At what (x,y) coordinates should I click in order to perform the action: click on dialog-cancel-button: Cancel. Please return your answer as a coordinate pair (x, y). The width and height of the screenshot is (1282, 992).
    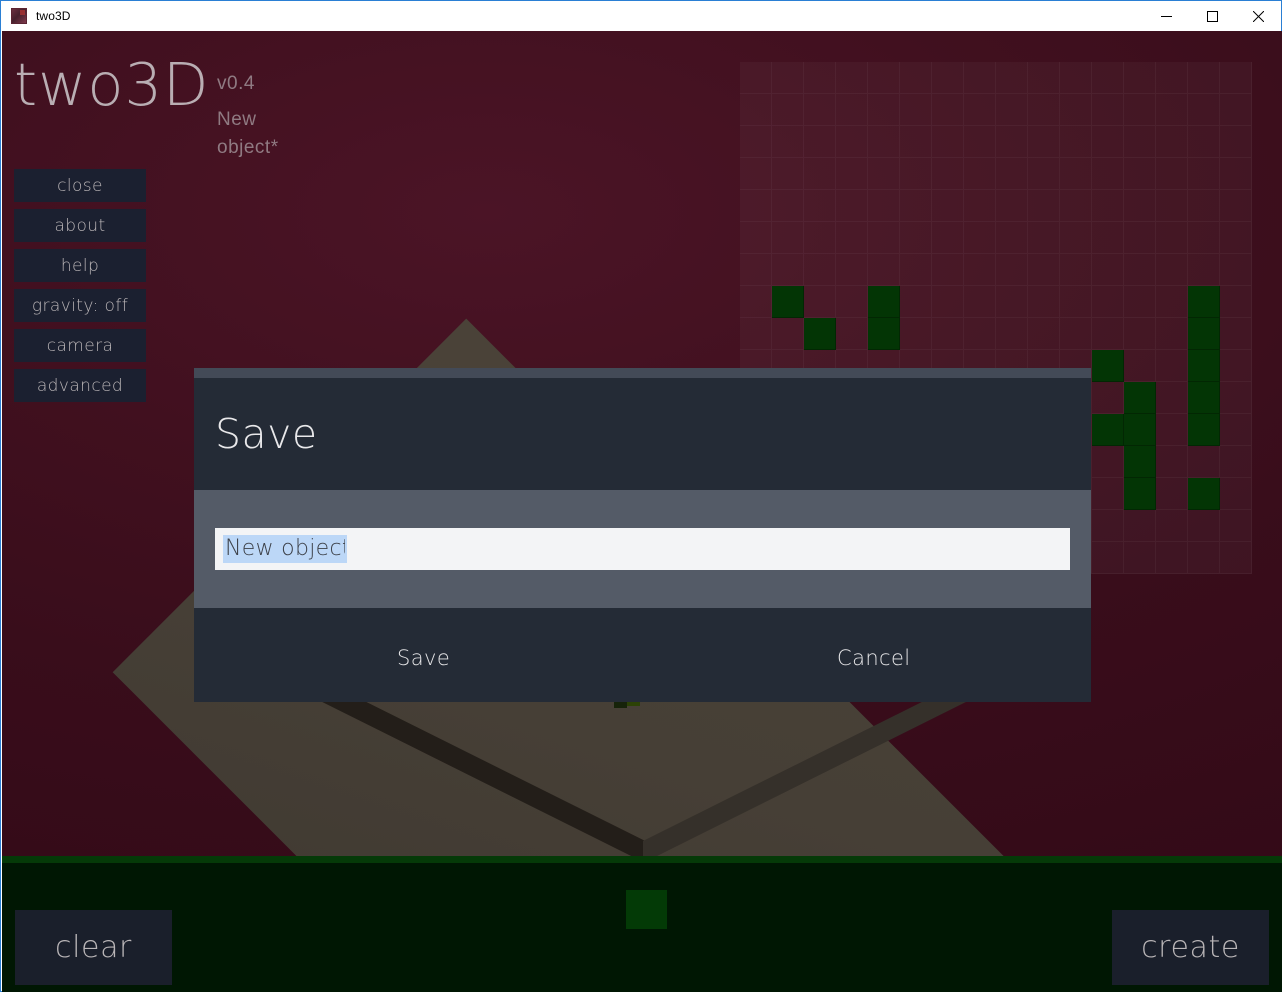
    Looking at the image, I should click on (874, 658).